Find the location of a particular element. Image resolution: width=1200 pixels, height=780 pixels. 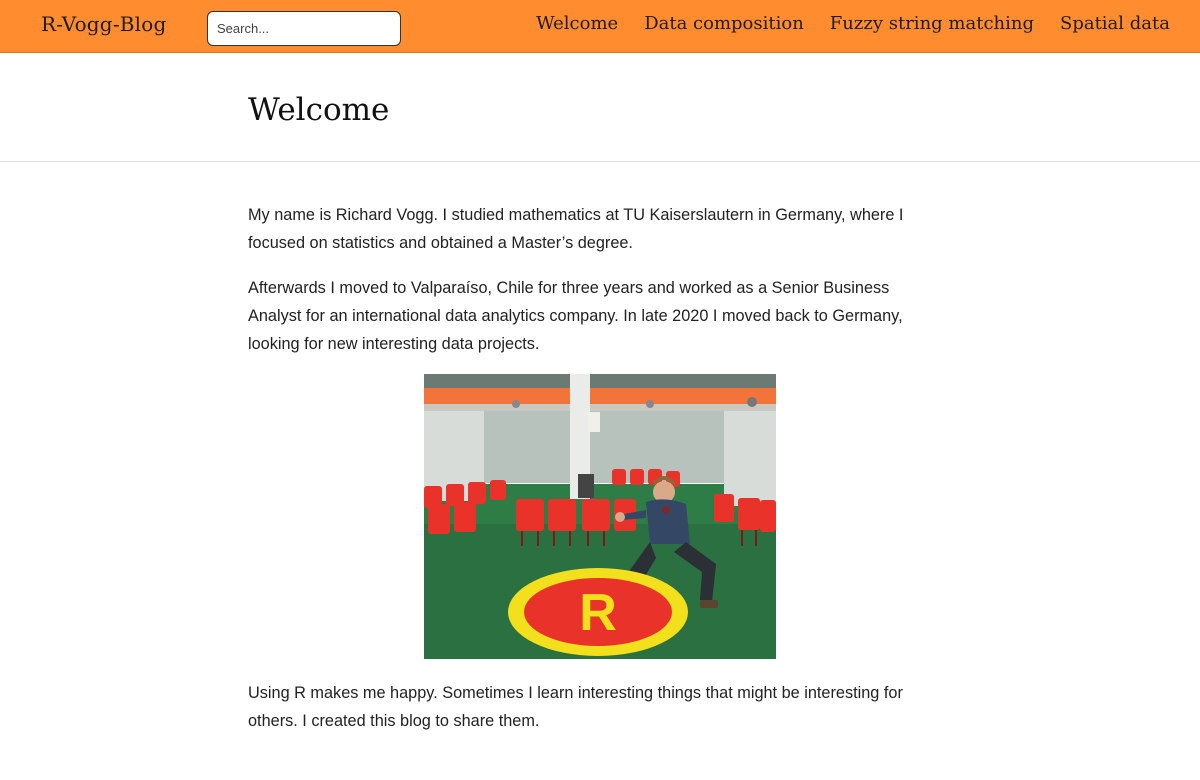

nav-link-data-composition: Data composition is located at coordinates (724, 23).